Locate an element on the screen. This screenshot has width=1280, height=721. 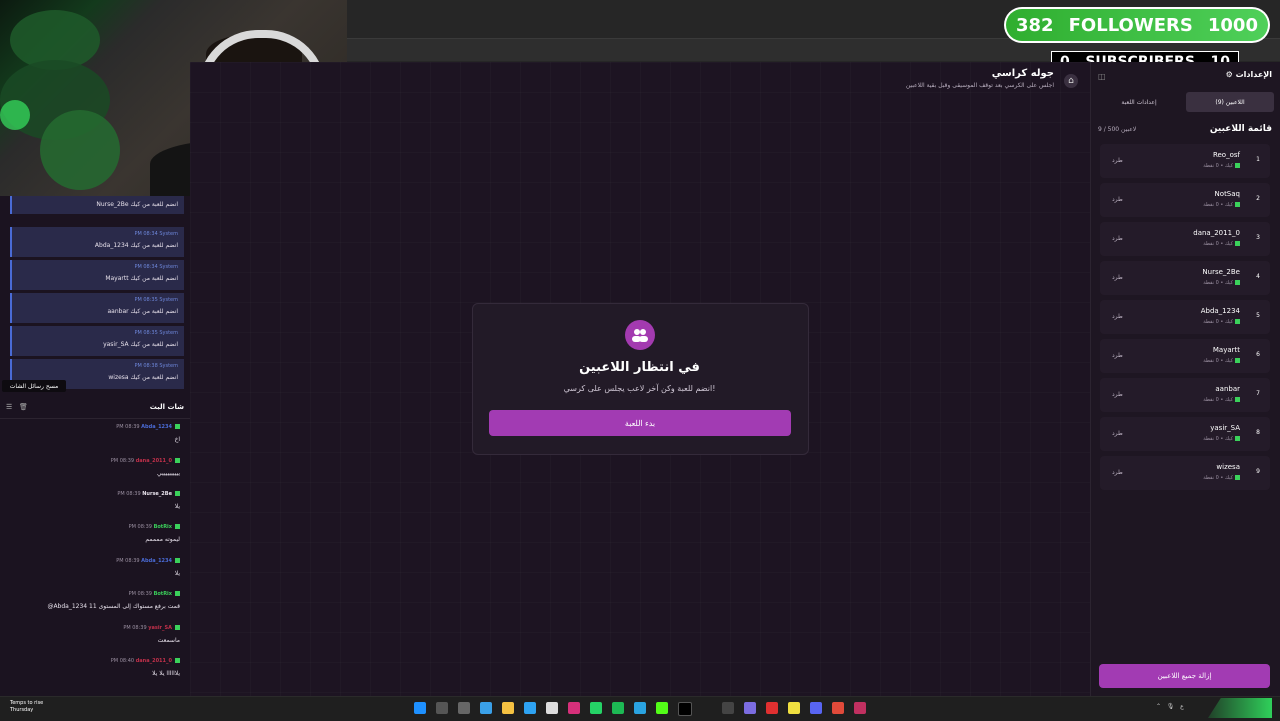
telegram-icon is located at coordinates (640, 708).